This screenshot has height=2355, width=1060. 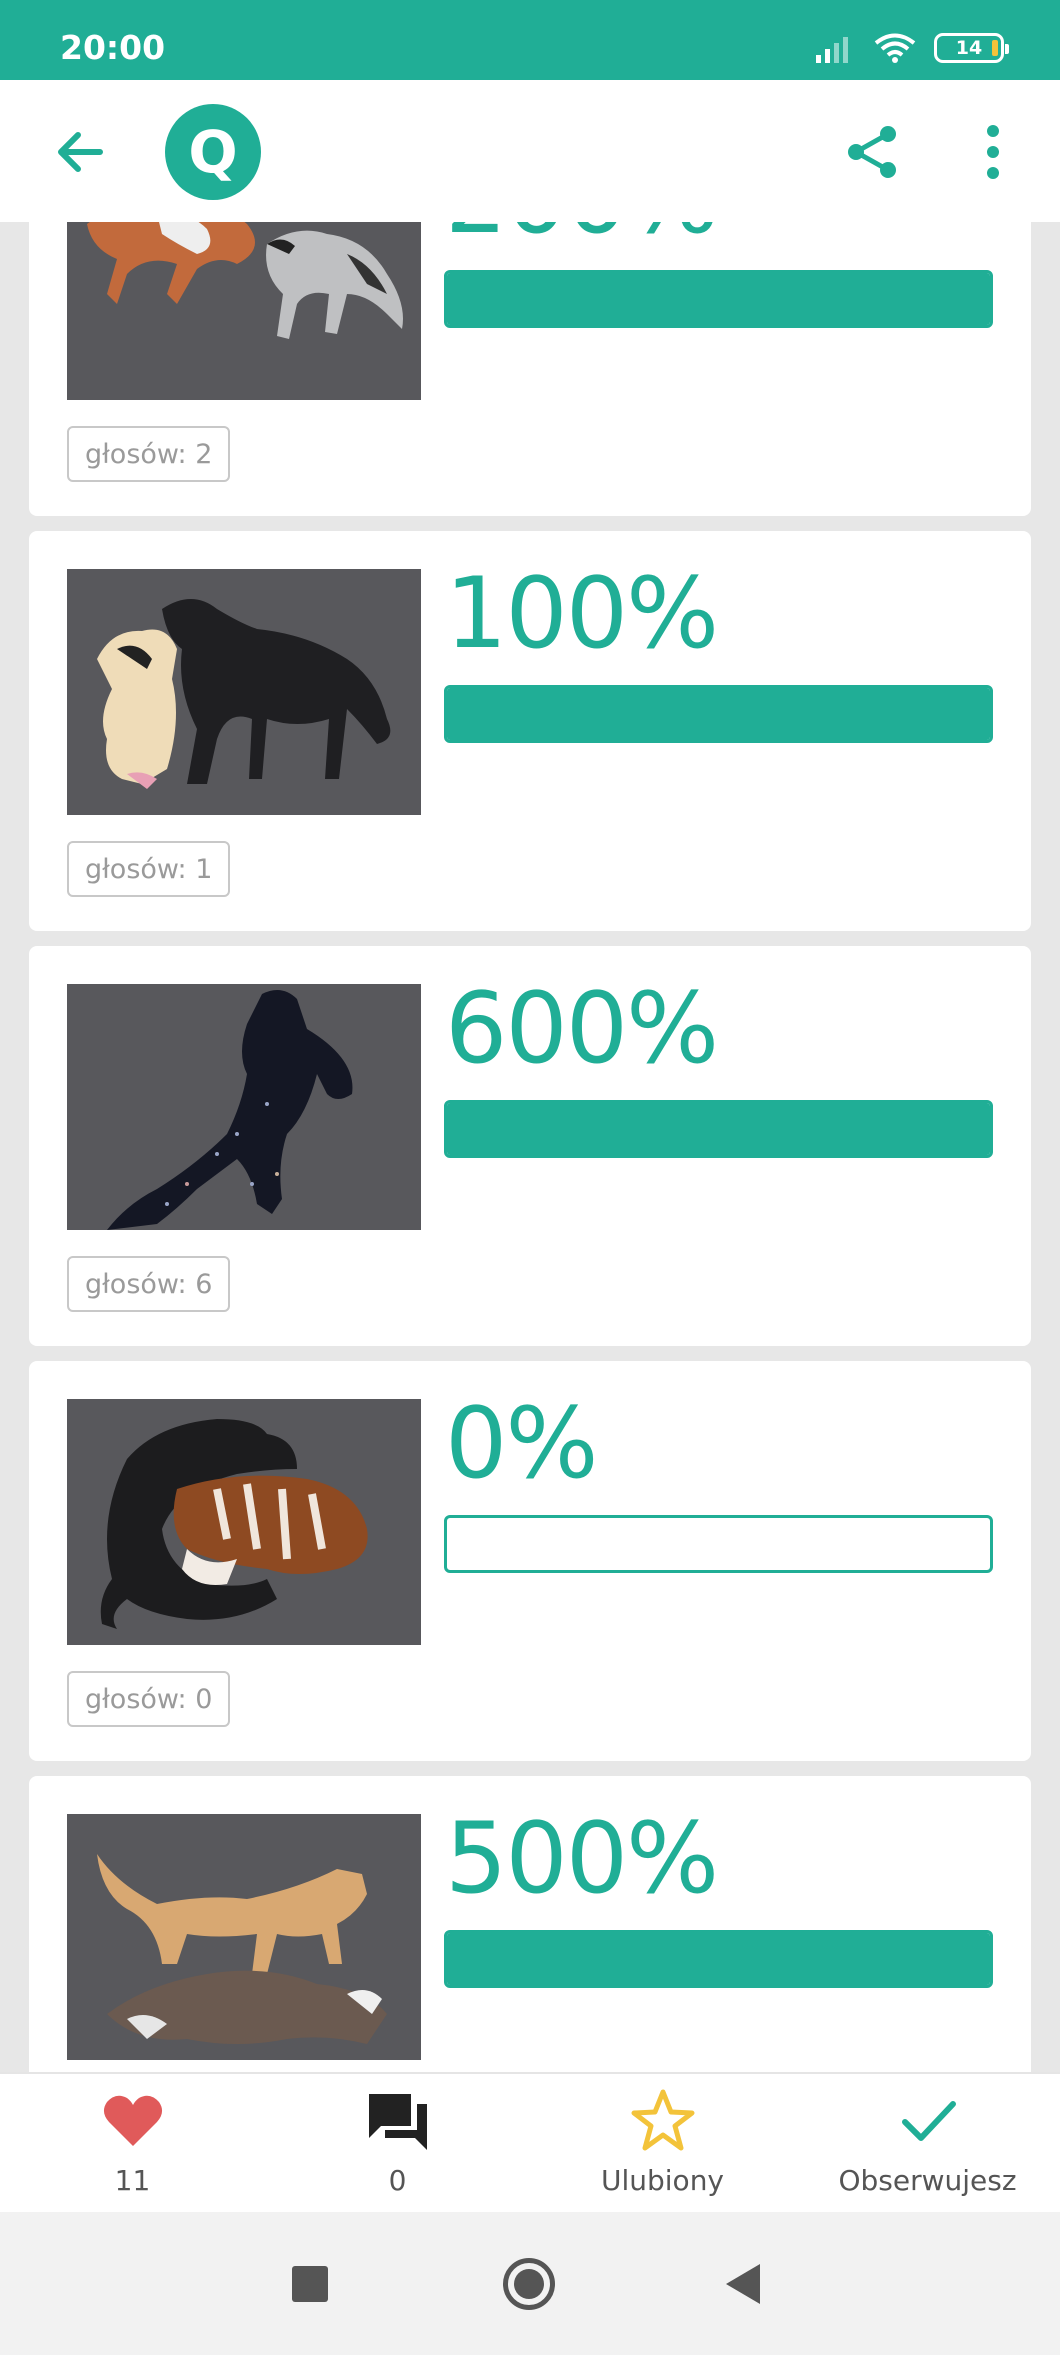 I want to click on status-icons: 14, so click(x=912, y=48).